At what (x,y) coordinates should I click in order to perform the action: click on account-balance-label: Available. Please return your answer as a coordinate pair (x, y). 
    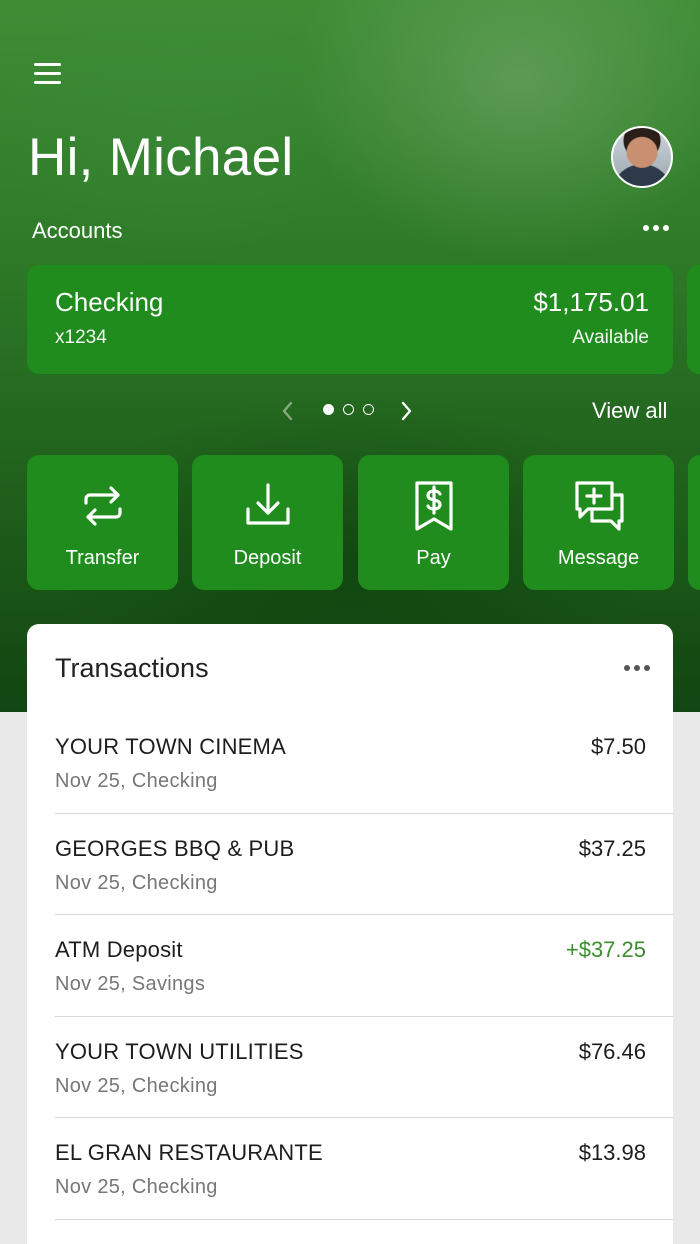
    Looking at the image, I should click on (610, 337).